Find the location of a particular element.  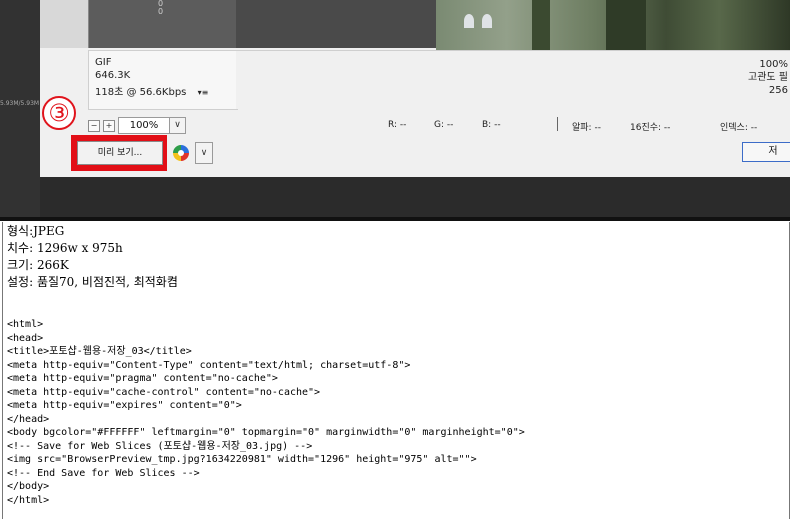

colors-number: 256 is located at coordinates (778, 90).